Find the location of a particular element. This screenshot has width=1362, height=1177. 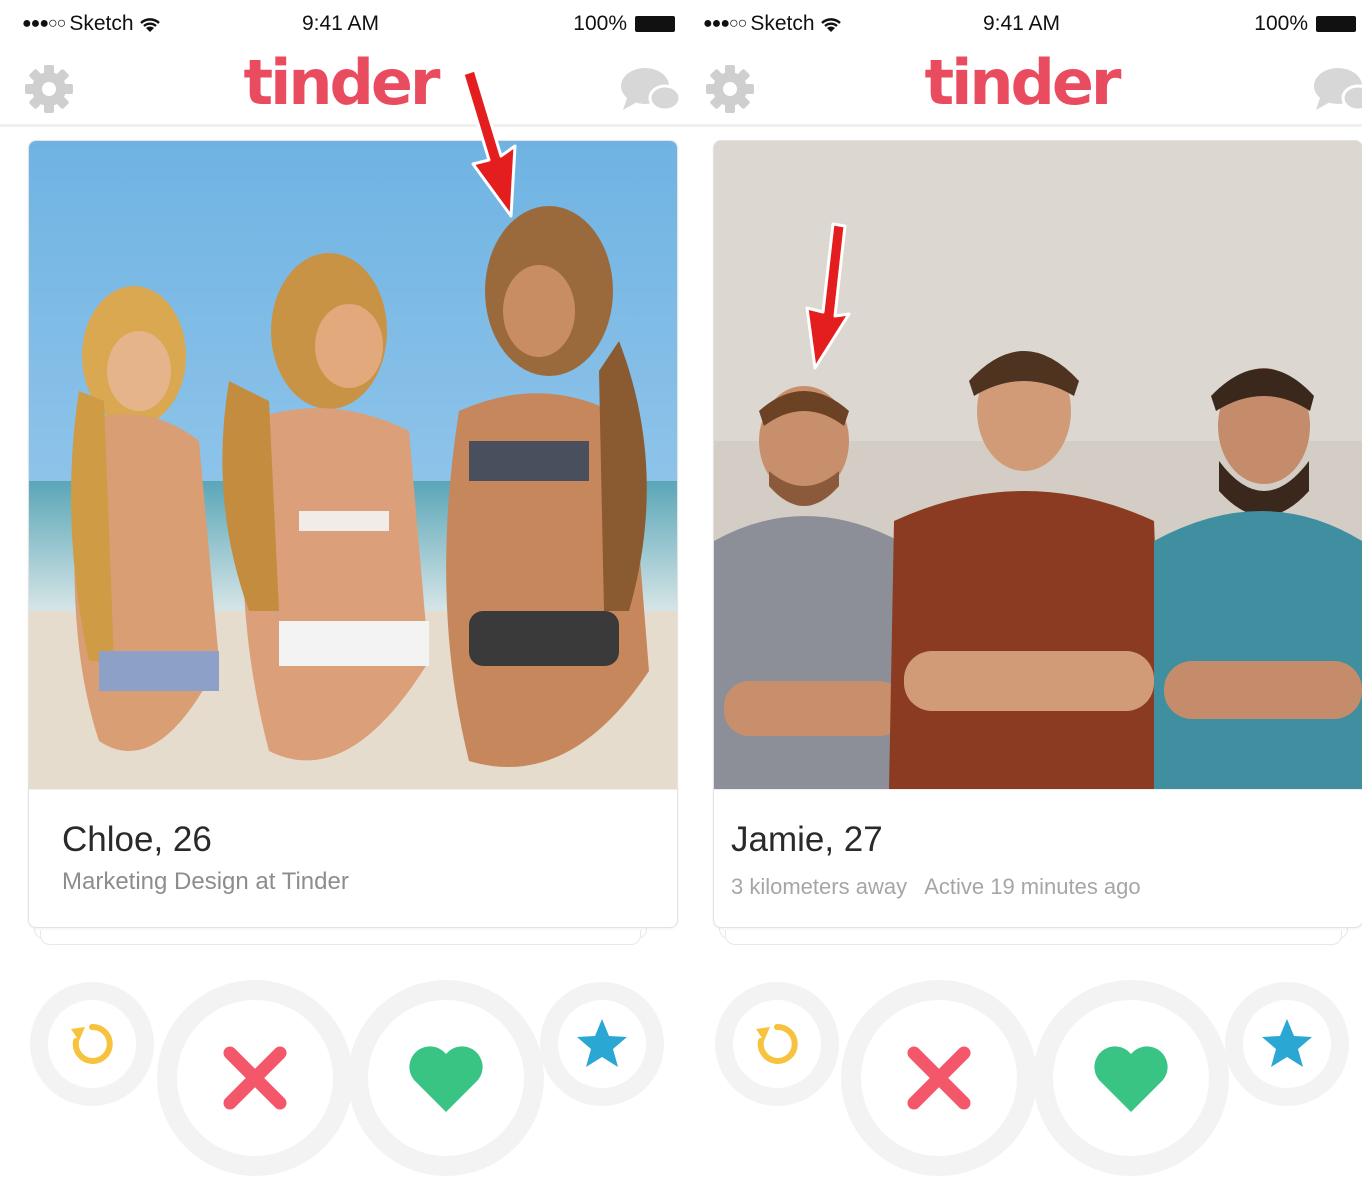

profile-info: Chloe, 26 Marketing Design at Tinder is located at coordinates (353, 858).